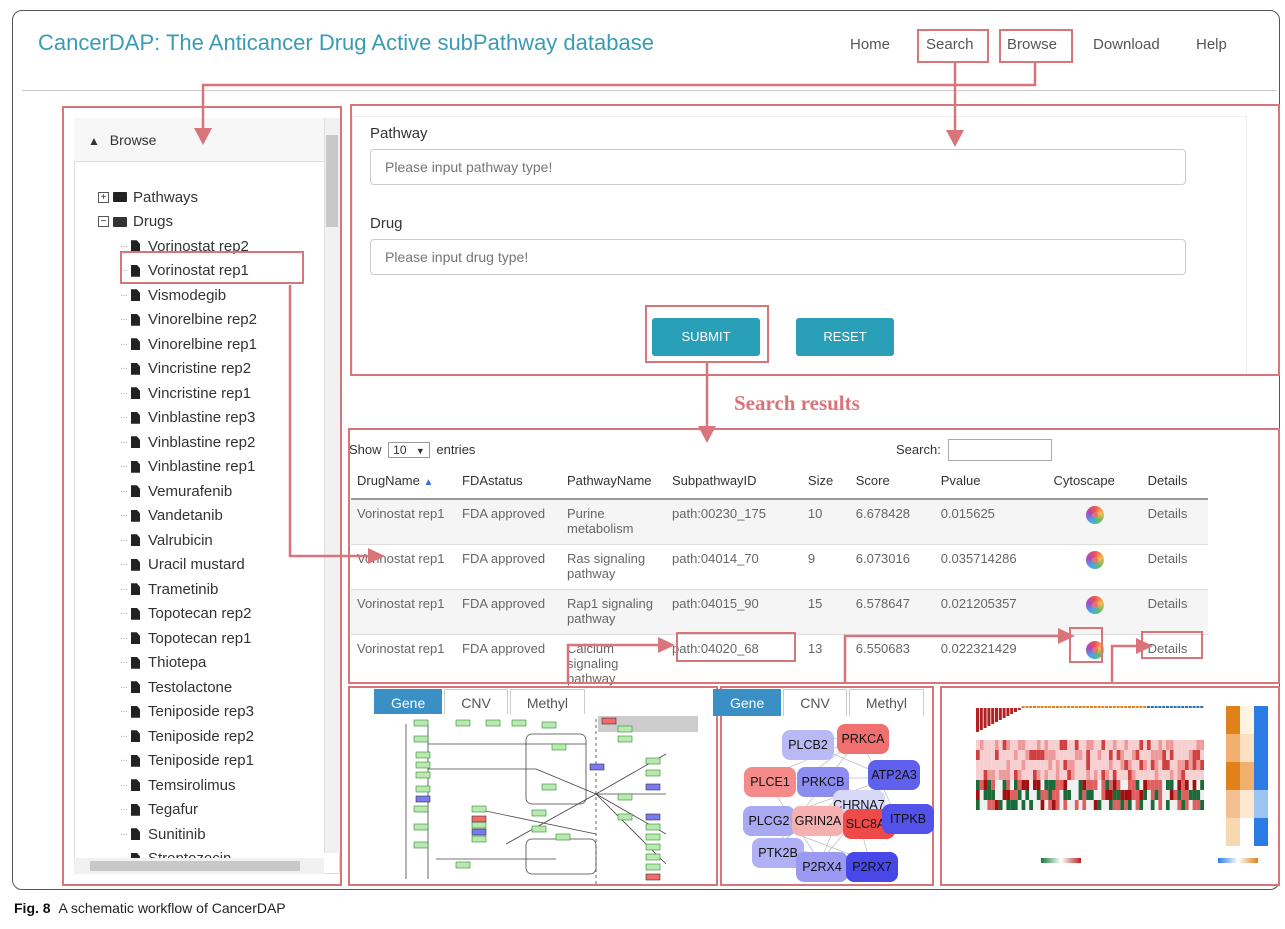 Image resolution: width=1285 pixels, height=929 pixels. What do you see at coordinates (747, 702) in the screenshot?
I see `tab-gene: Gene` at bounding box center [747, 702].